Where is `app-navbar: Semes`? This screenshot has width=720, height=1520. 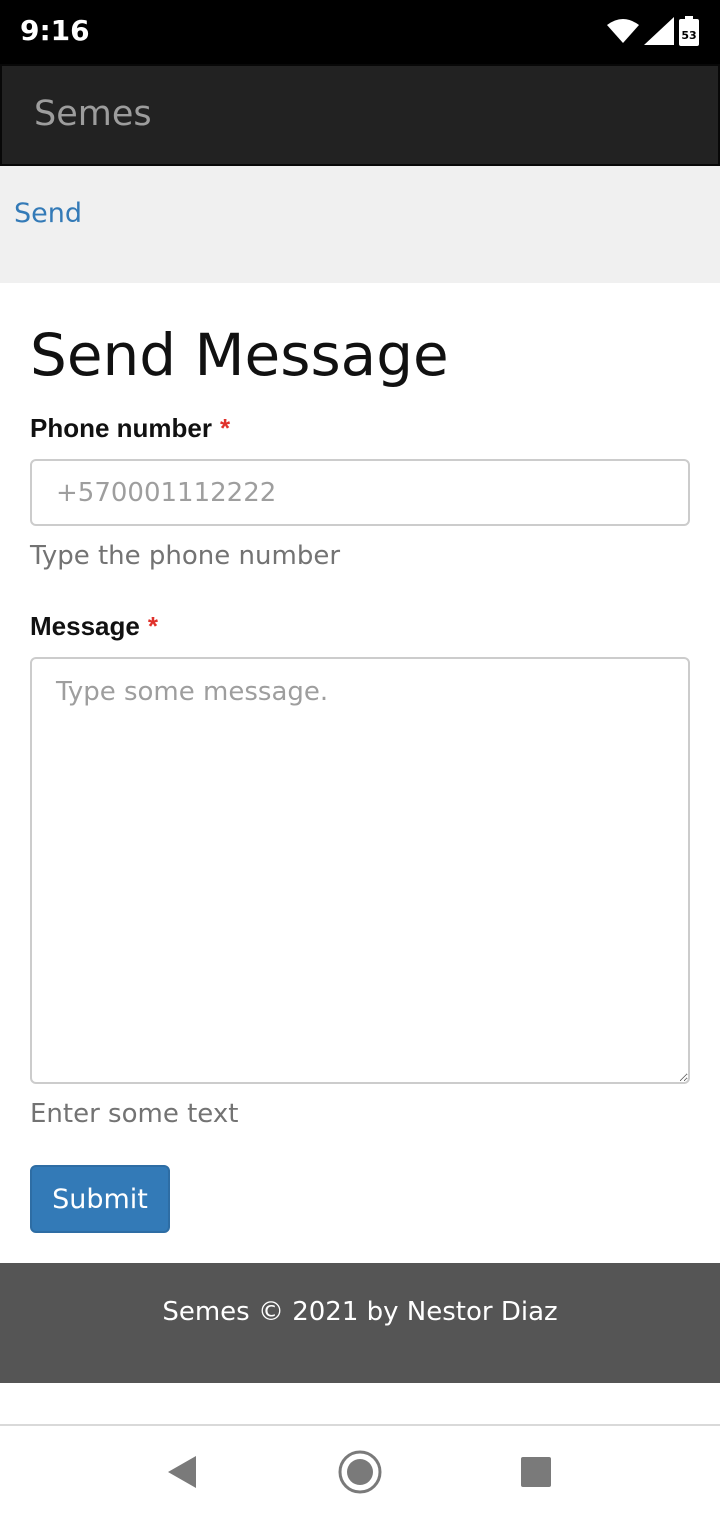 app-navbar: Semes is located at coordinates (360, 115).